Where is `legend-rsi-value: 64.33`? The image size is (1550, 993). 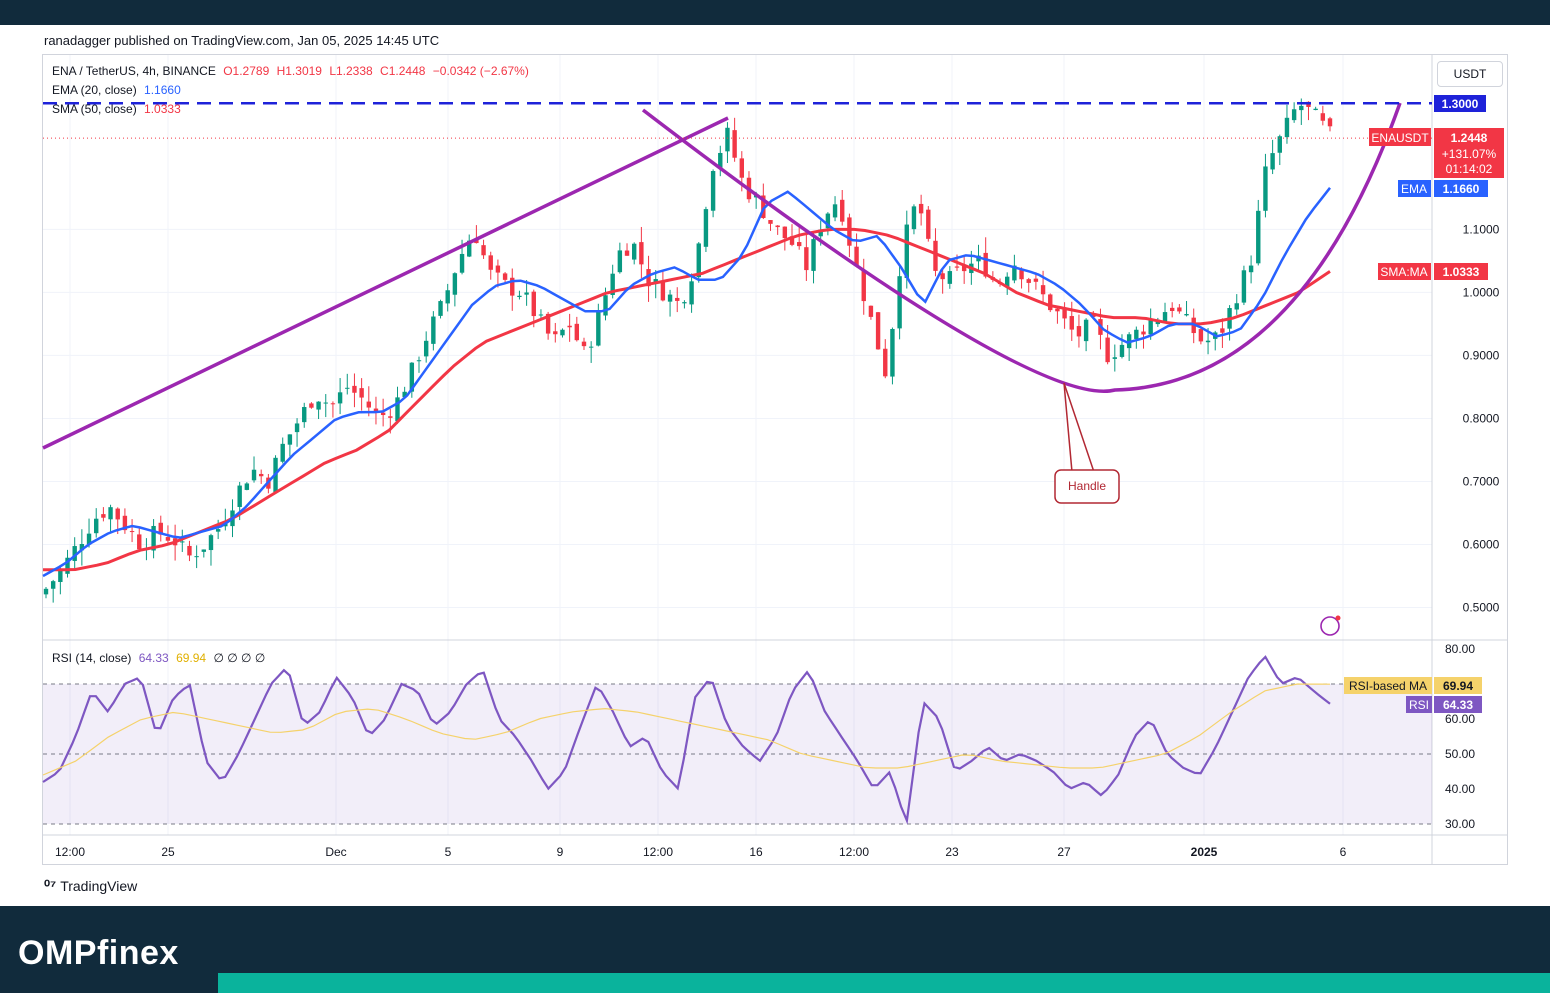 legend-rsi-value: 64.33 is located at coordinates (153, 658).